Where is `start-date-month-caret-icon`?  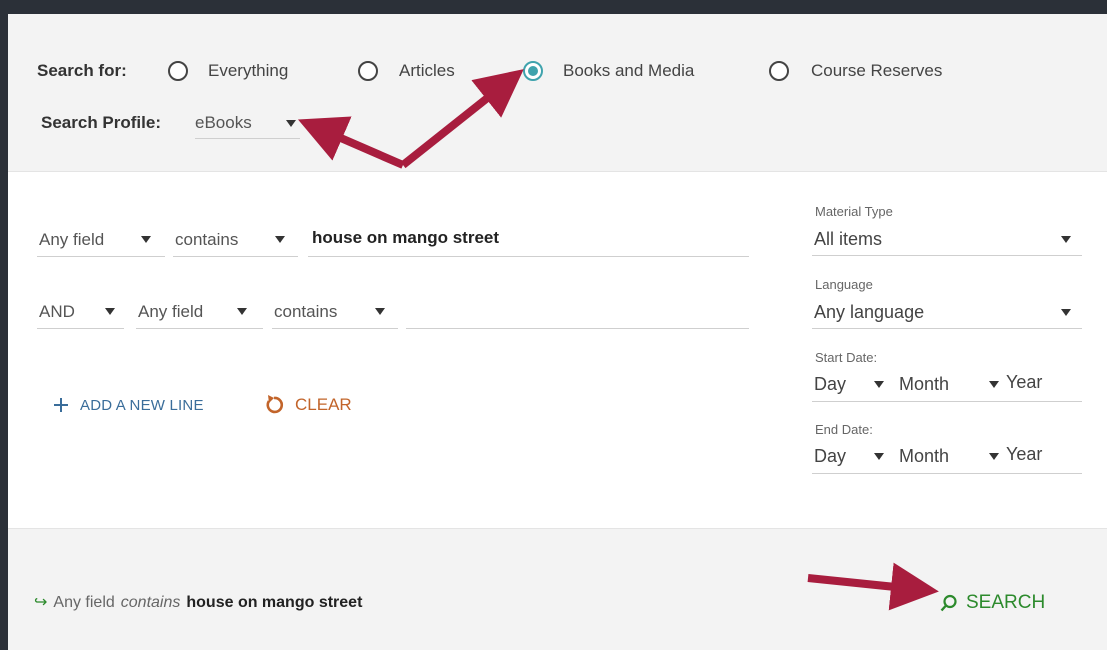
start-date-month-caret-icon is located at coordinates (994, 384).